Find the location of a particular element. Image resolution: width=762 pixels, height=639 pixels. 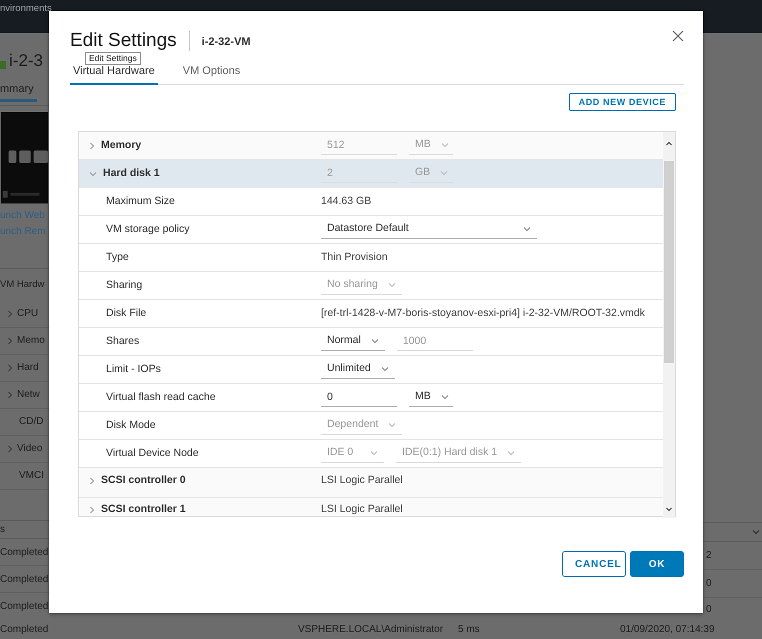

close-icon is located at coordinates (678, 36).